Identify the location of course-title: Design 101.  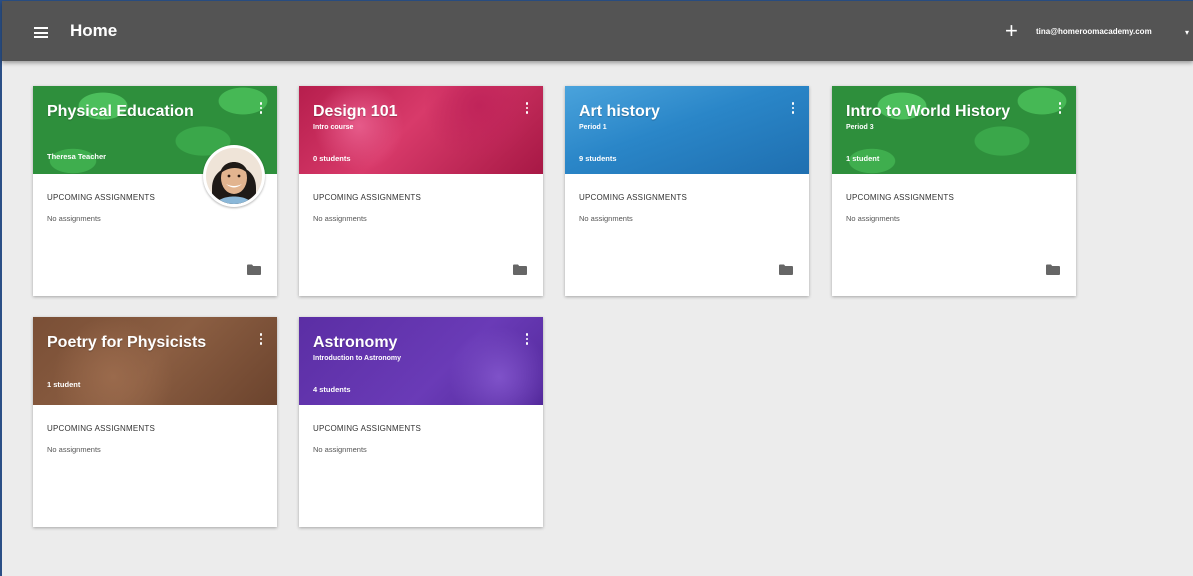
(355, 112).